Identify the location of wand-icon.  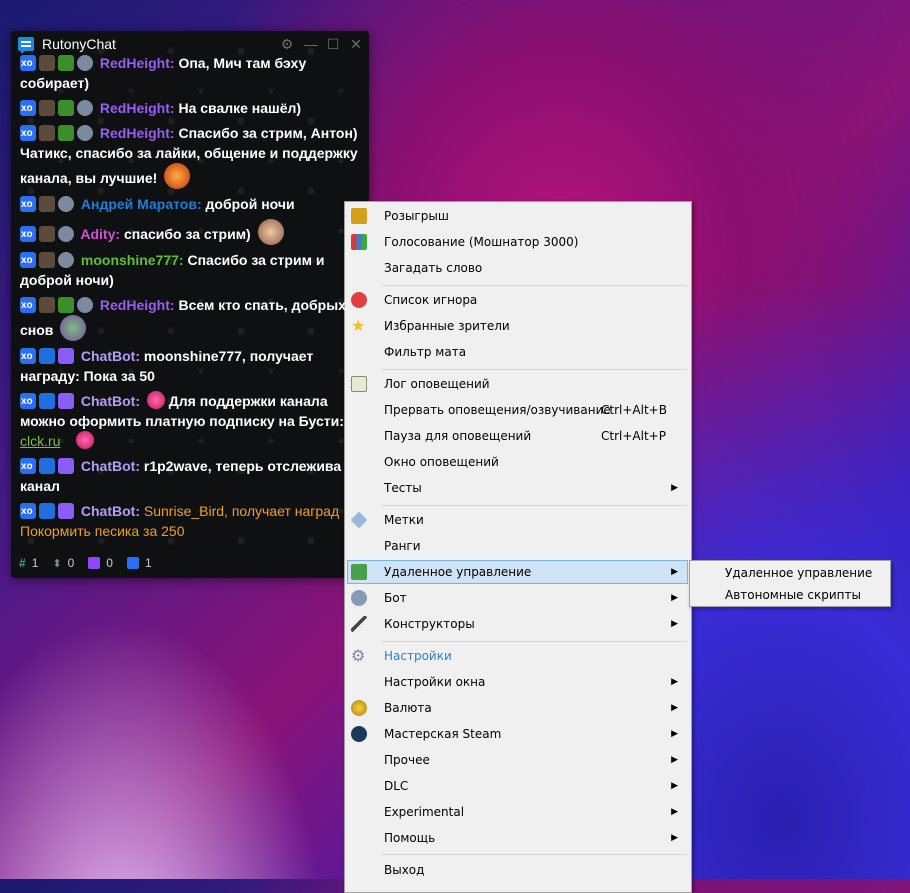
(359, 624).